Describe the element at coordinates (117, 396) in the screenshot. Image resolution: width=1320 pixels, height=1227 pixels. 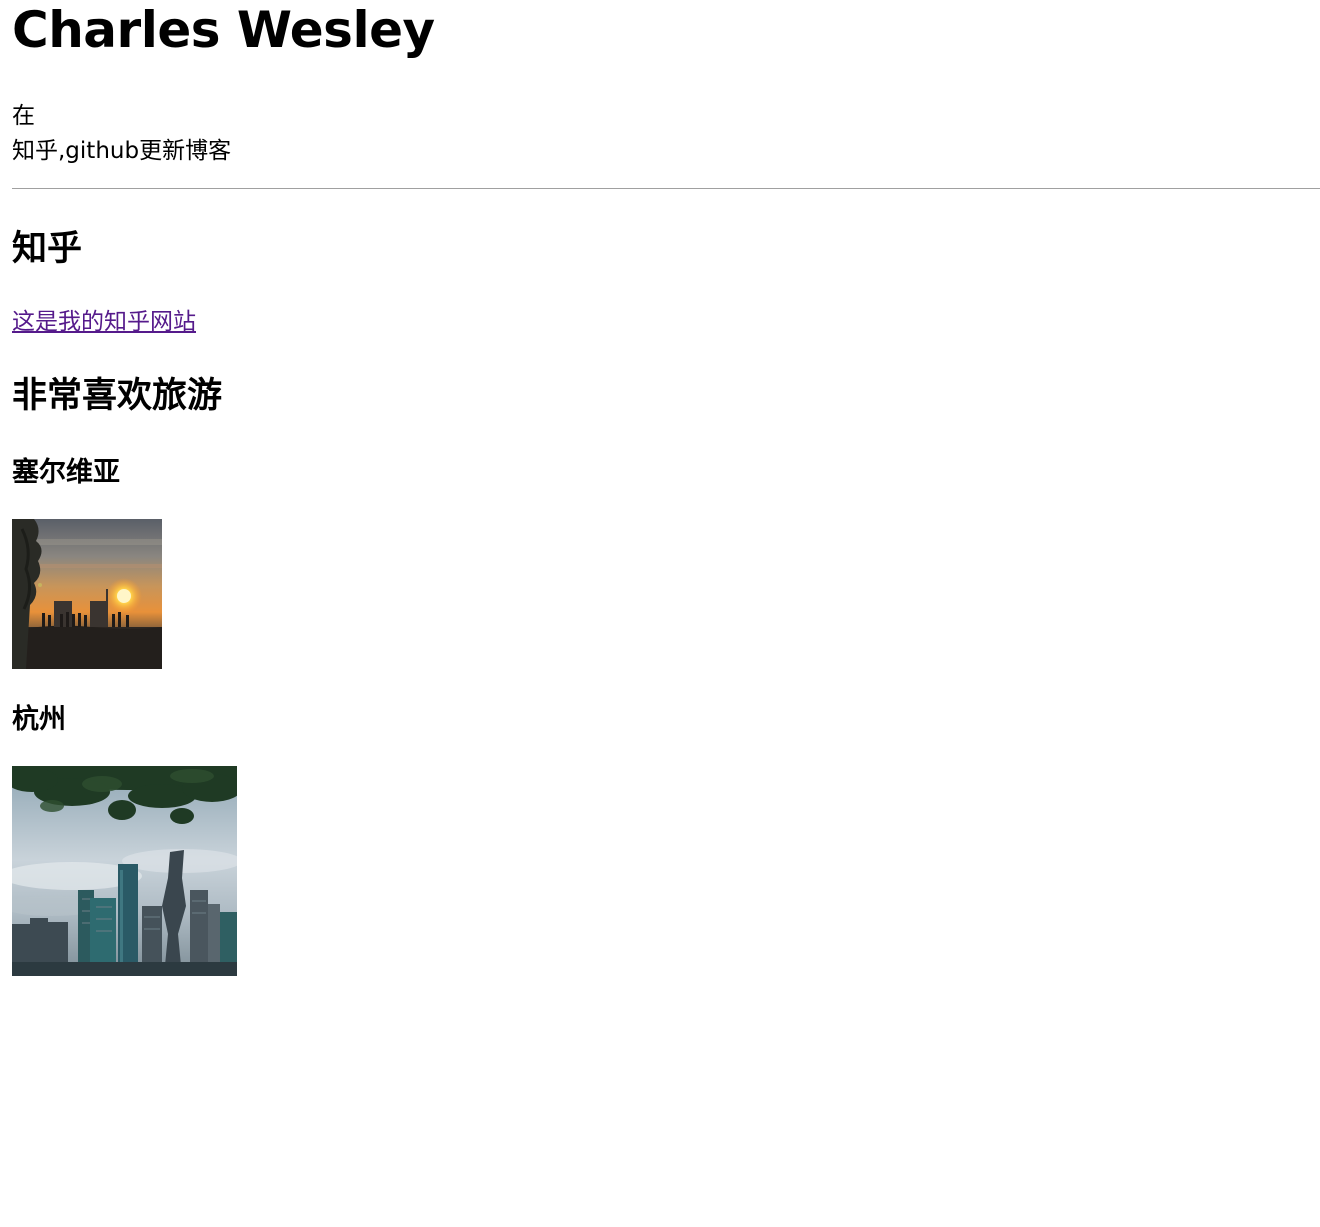
I see `travel-heading: 非常喜欢旅游` at that location.